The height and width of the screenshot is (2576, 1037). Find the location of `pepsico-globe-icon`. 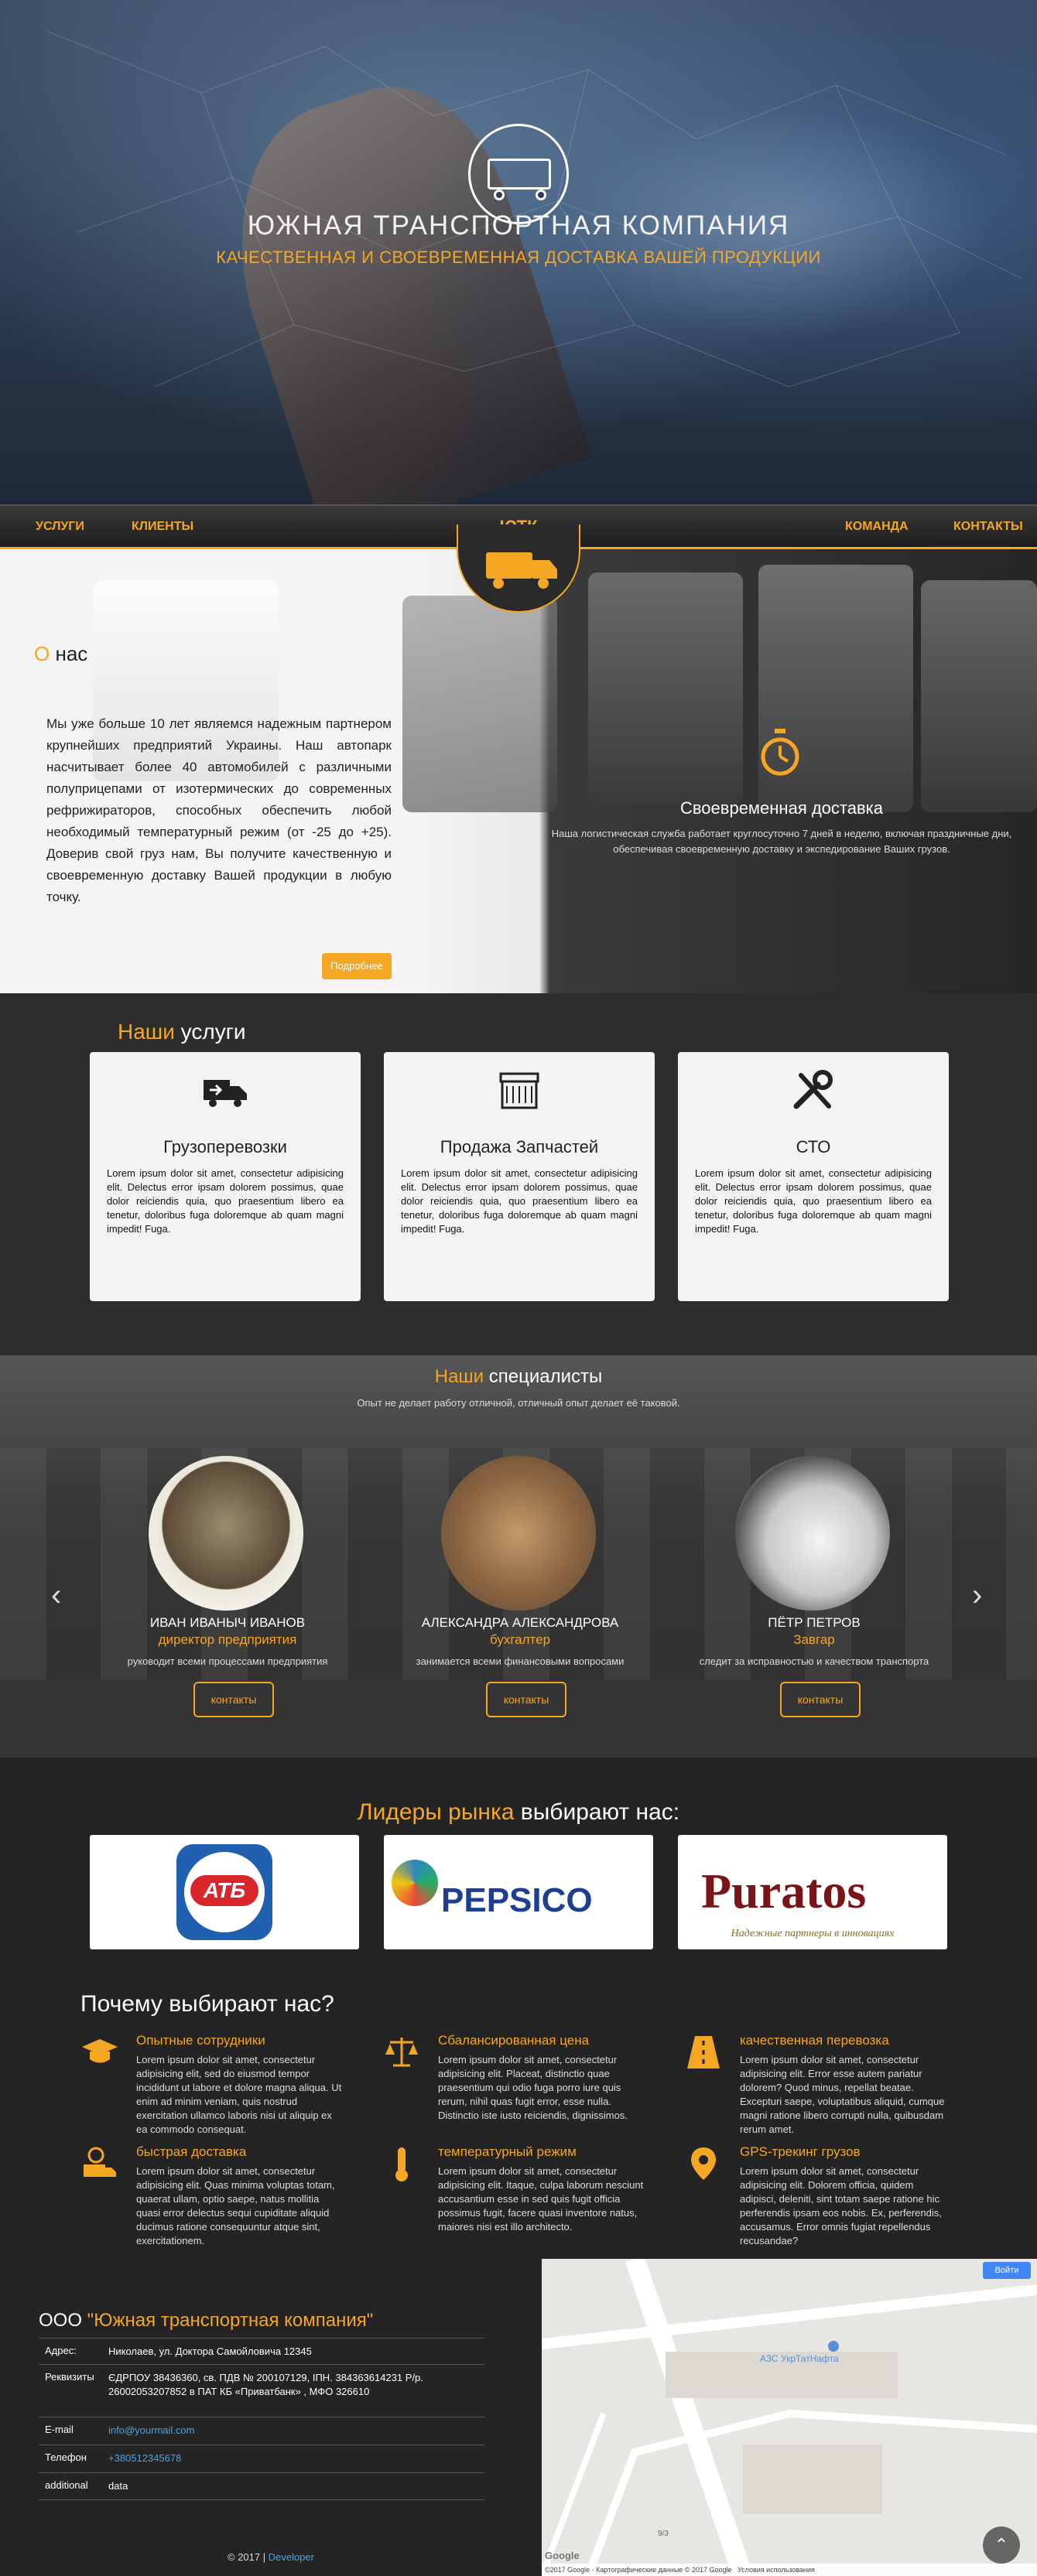

pepsico-globe-icon is located at coordinates (415, 1883).